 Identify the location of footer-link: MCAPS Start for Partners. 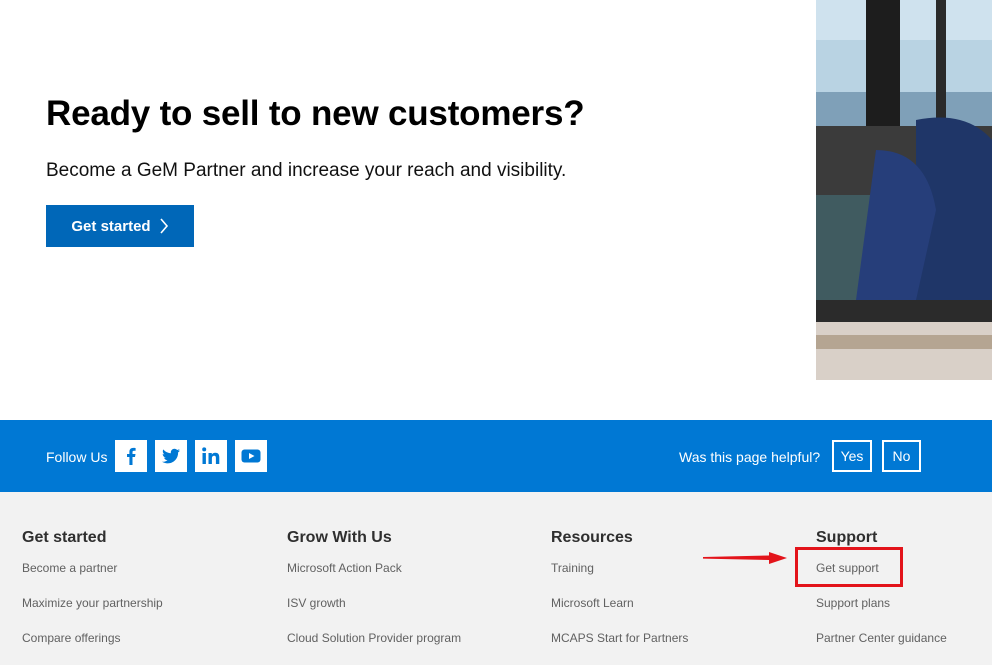
(619, 638).